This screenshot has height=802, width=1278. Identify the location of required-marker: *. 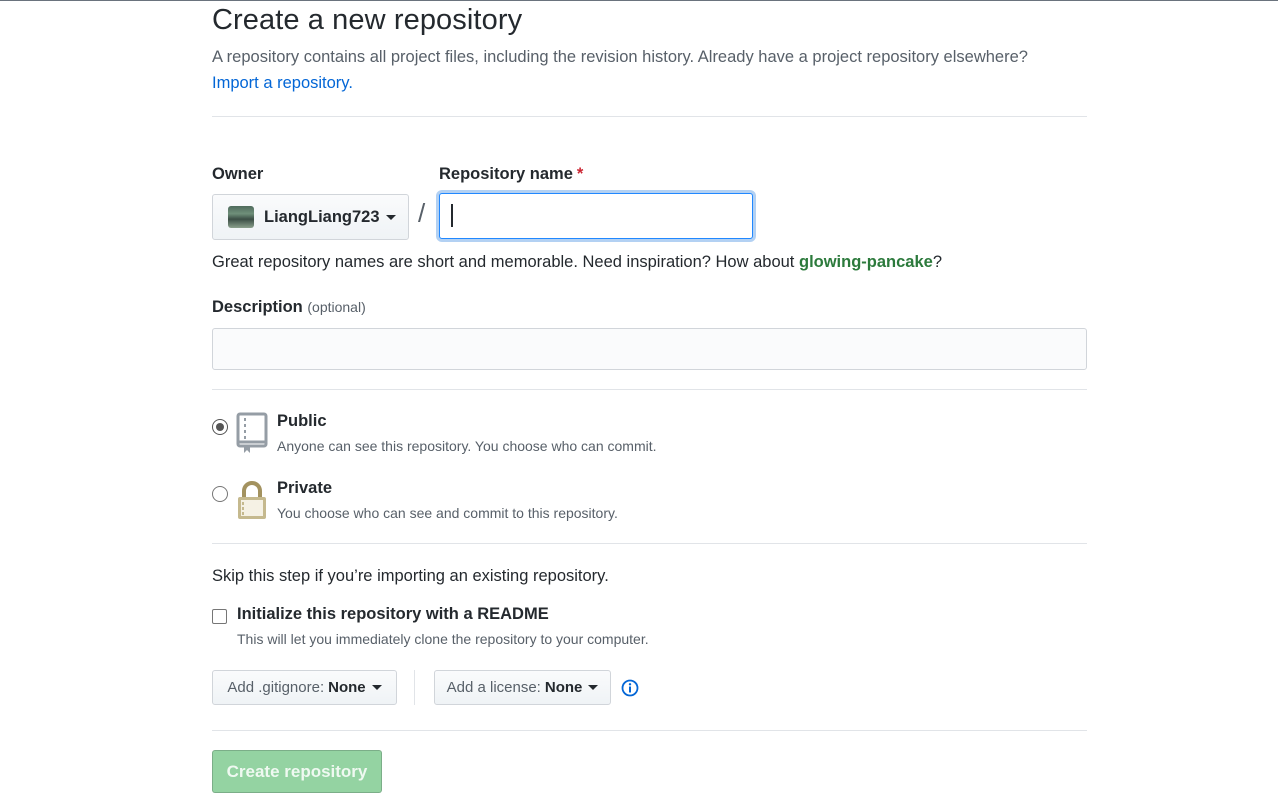
(580, 174).